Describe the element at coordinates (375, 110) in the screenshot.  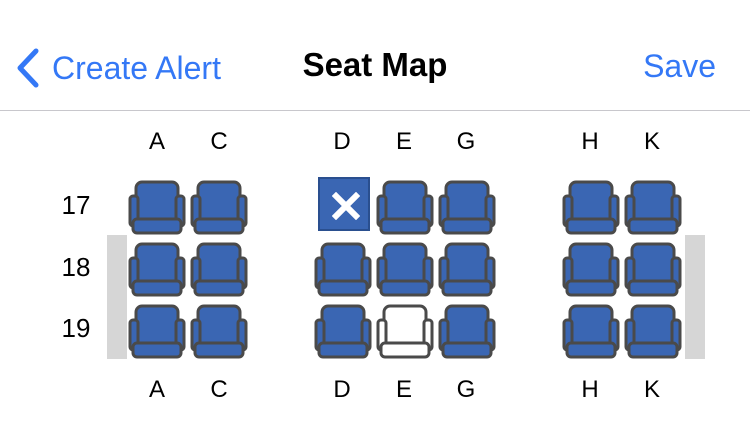
I see `nav-divider` at that location.